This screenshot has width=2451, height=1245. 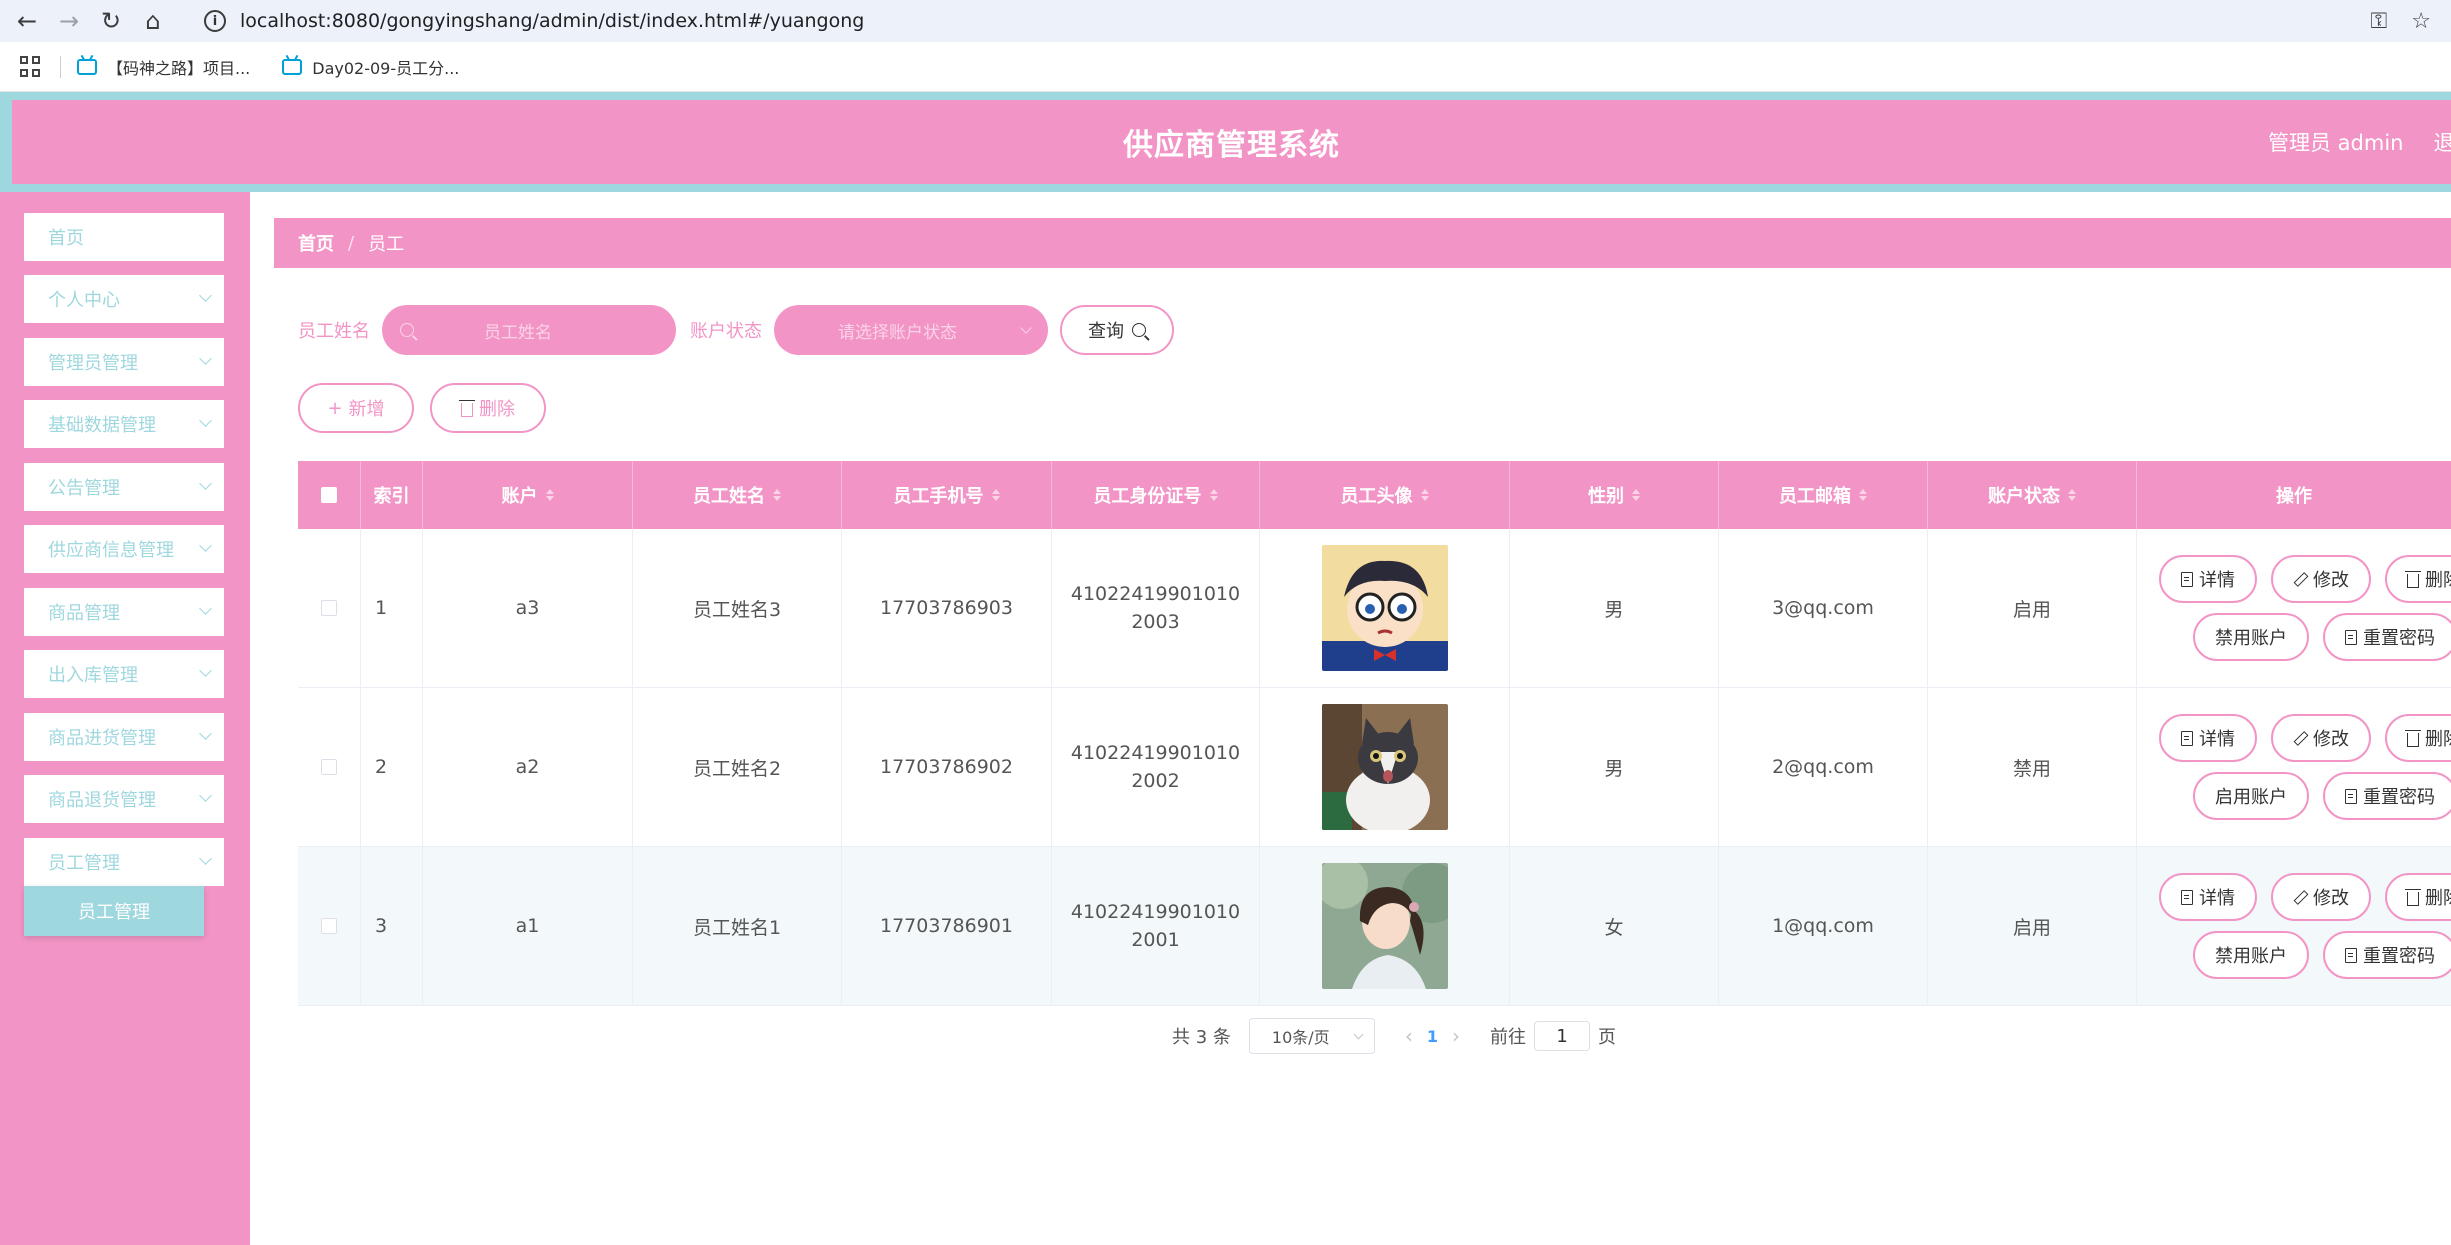 I want to click on status-label: 账户状态, so click(x=726, y=331).